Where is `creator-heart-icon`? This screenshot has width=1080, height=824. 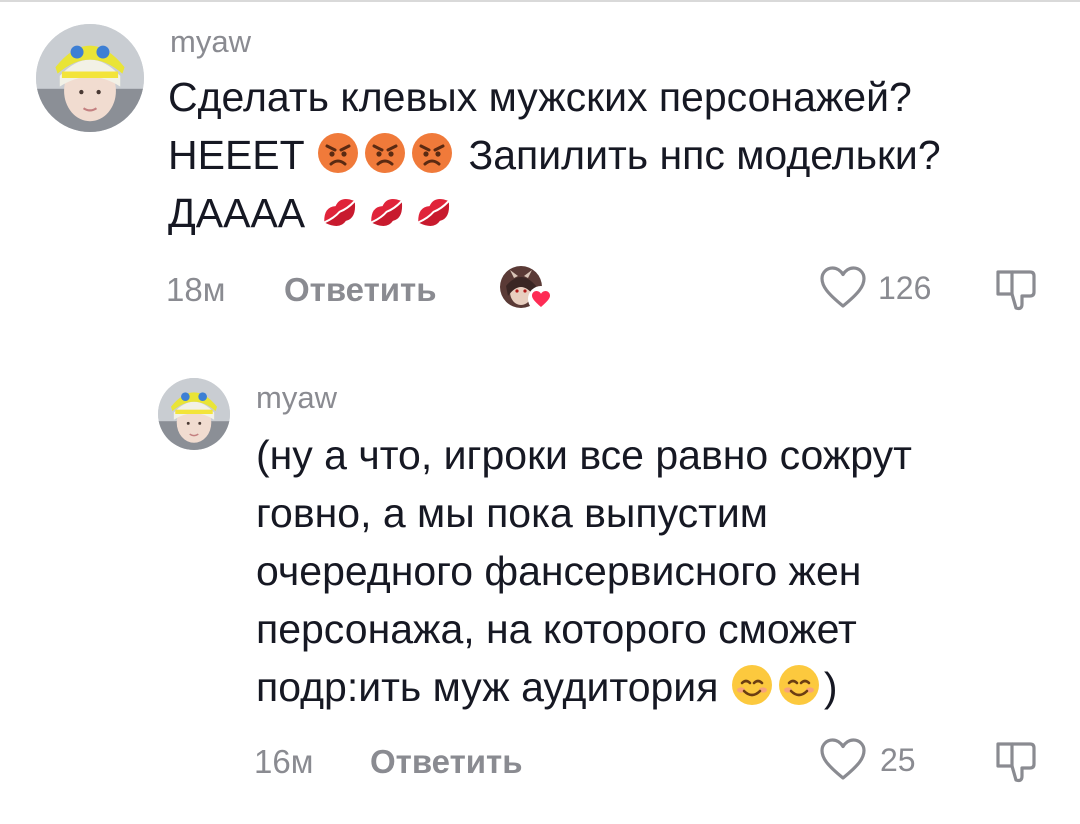 creator-heart-icon is located at coordinates (541, 299).